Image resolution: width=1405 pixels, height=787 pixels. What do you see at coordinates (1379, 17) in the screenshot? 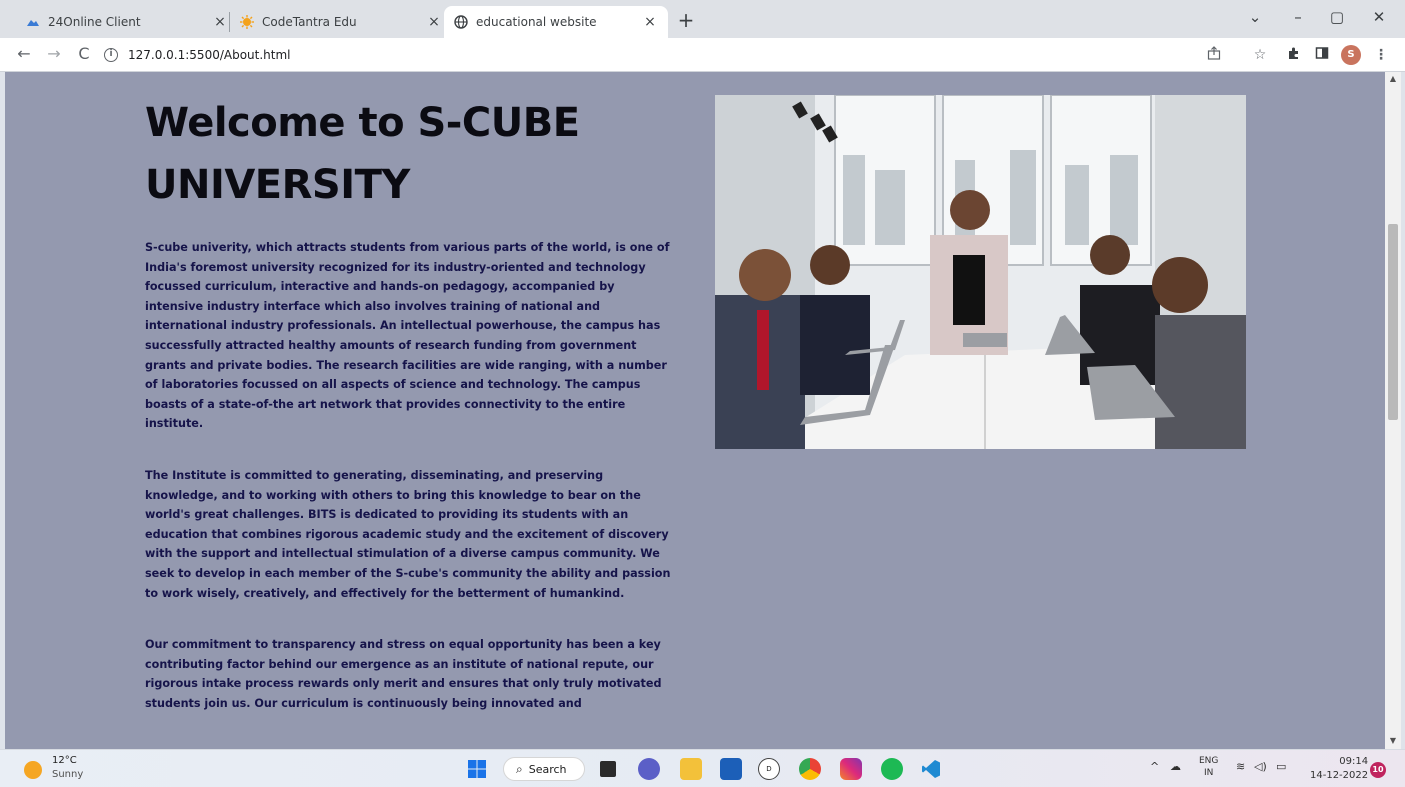
I see `close-window-button: ✕` at bounding box center [1379, 17].